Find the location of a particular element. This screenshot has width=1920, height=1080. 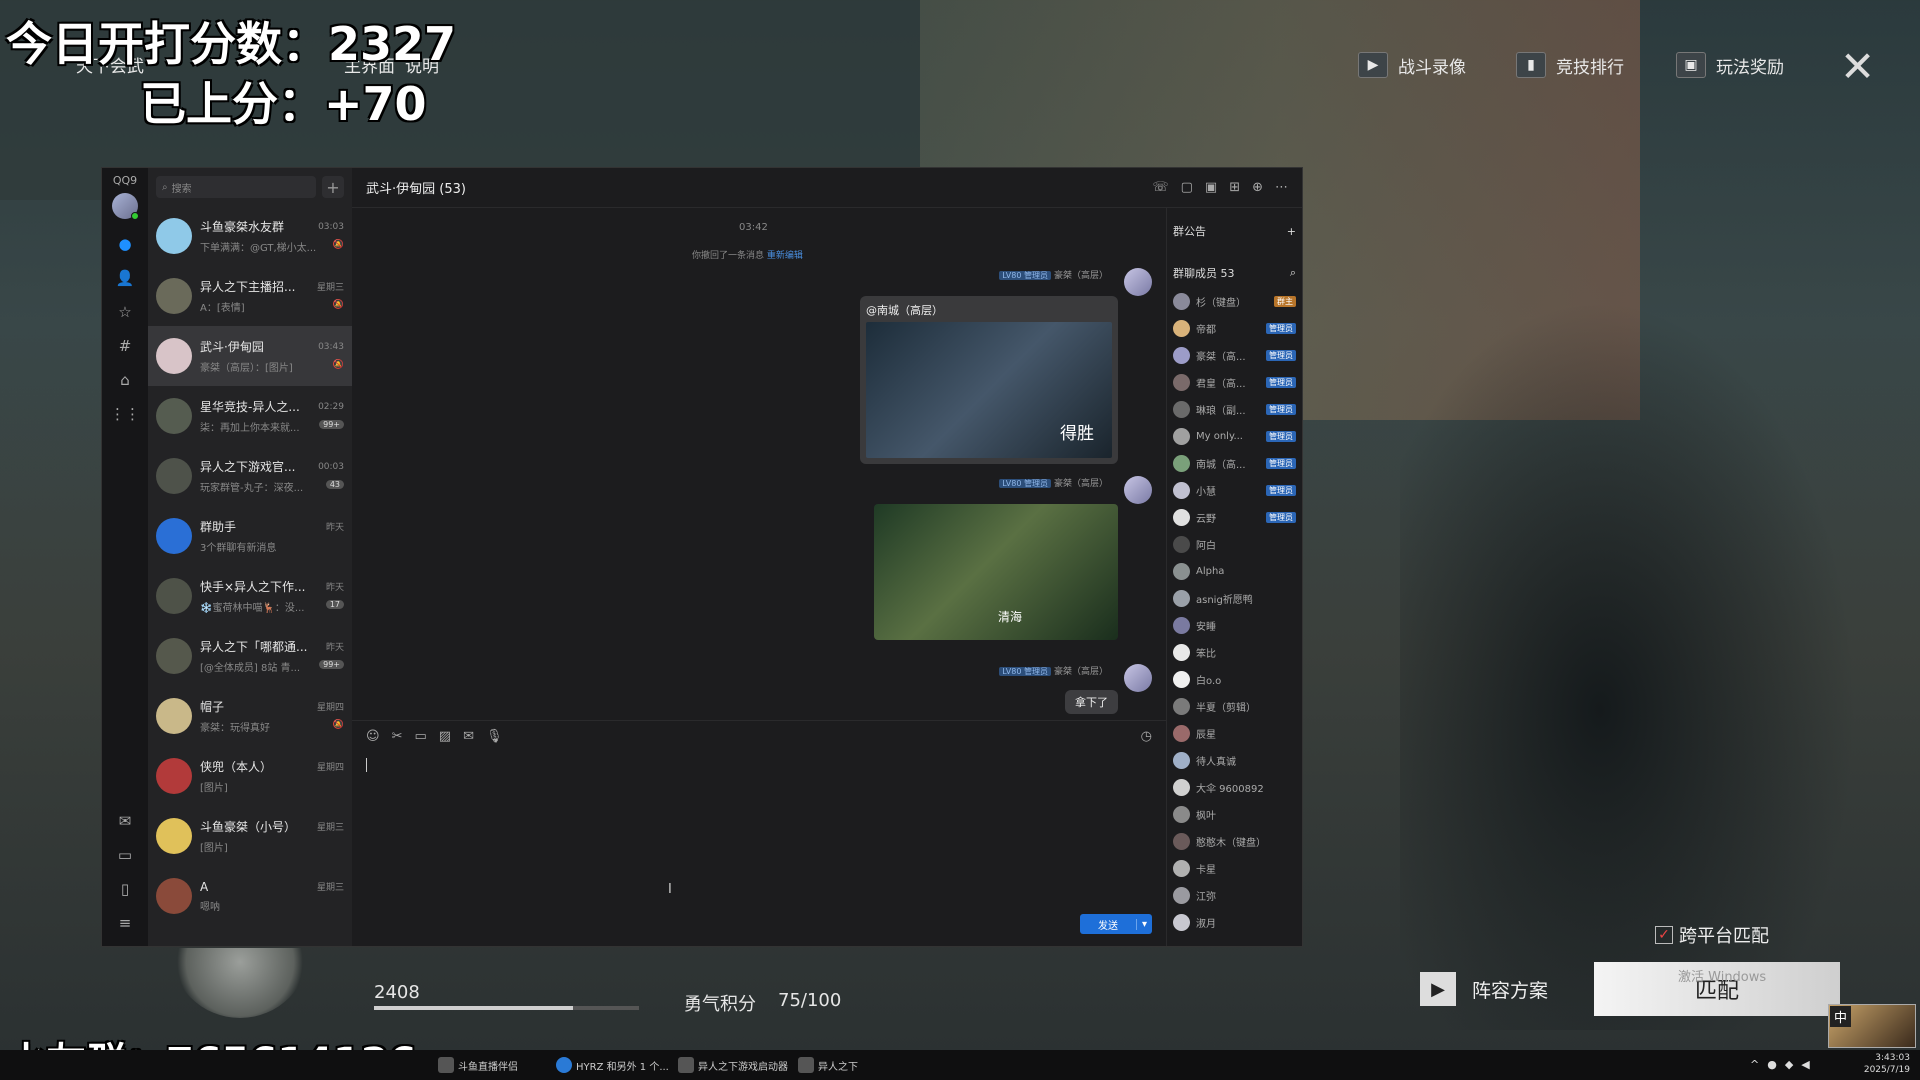

member-item: 小慧 管理员 is located at coordinates (1234, 490).